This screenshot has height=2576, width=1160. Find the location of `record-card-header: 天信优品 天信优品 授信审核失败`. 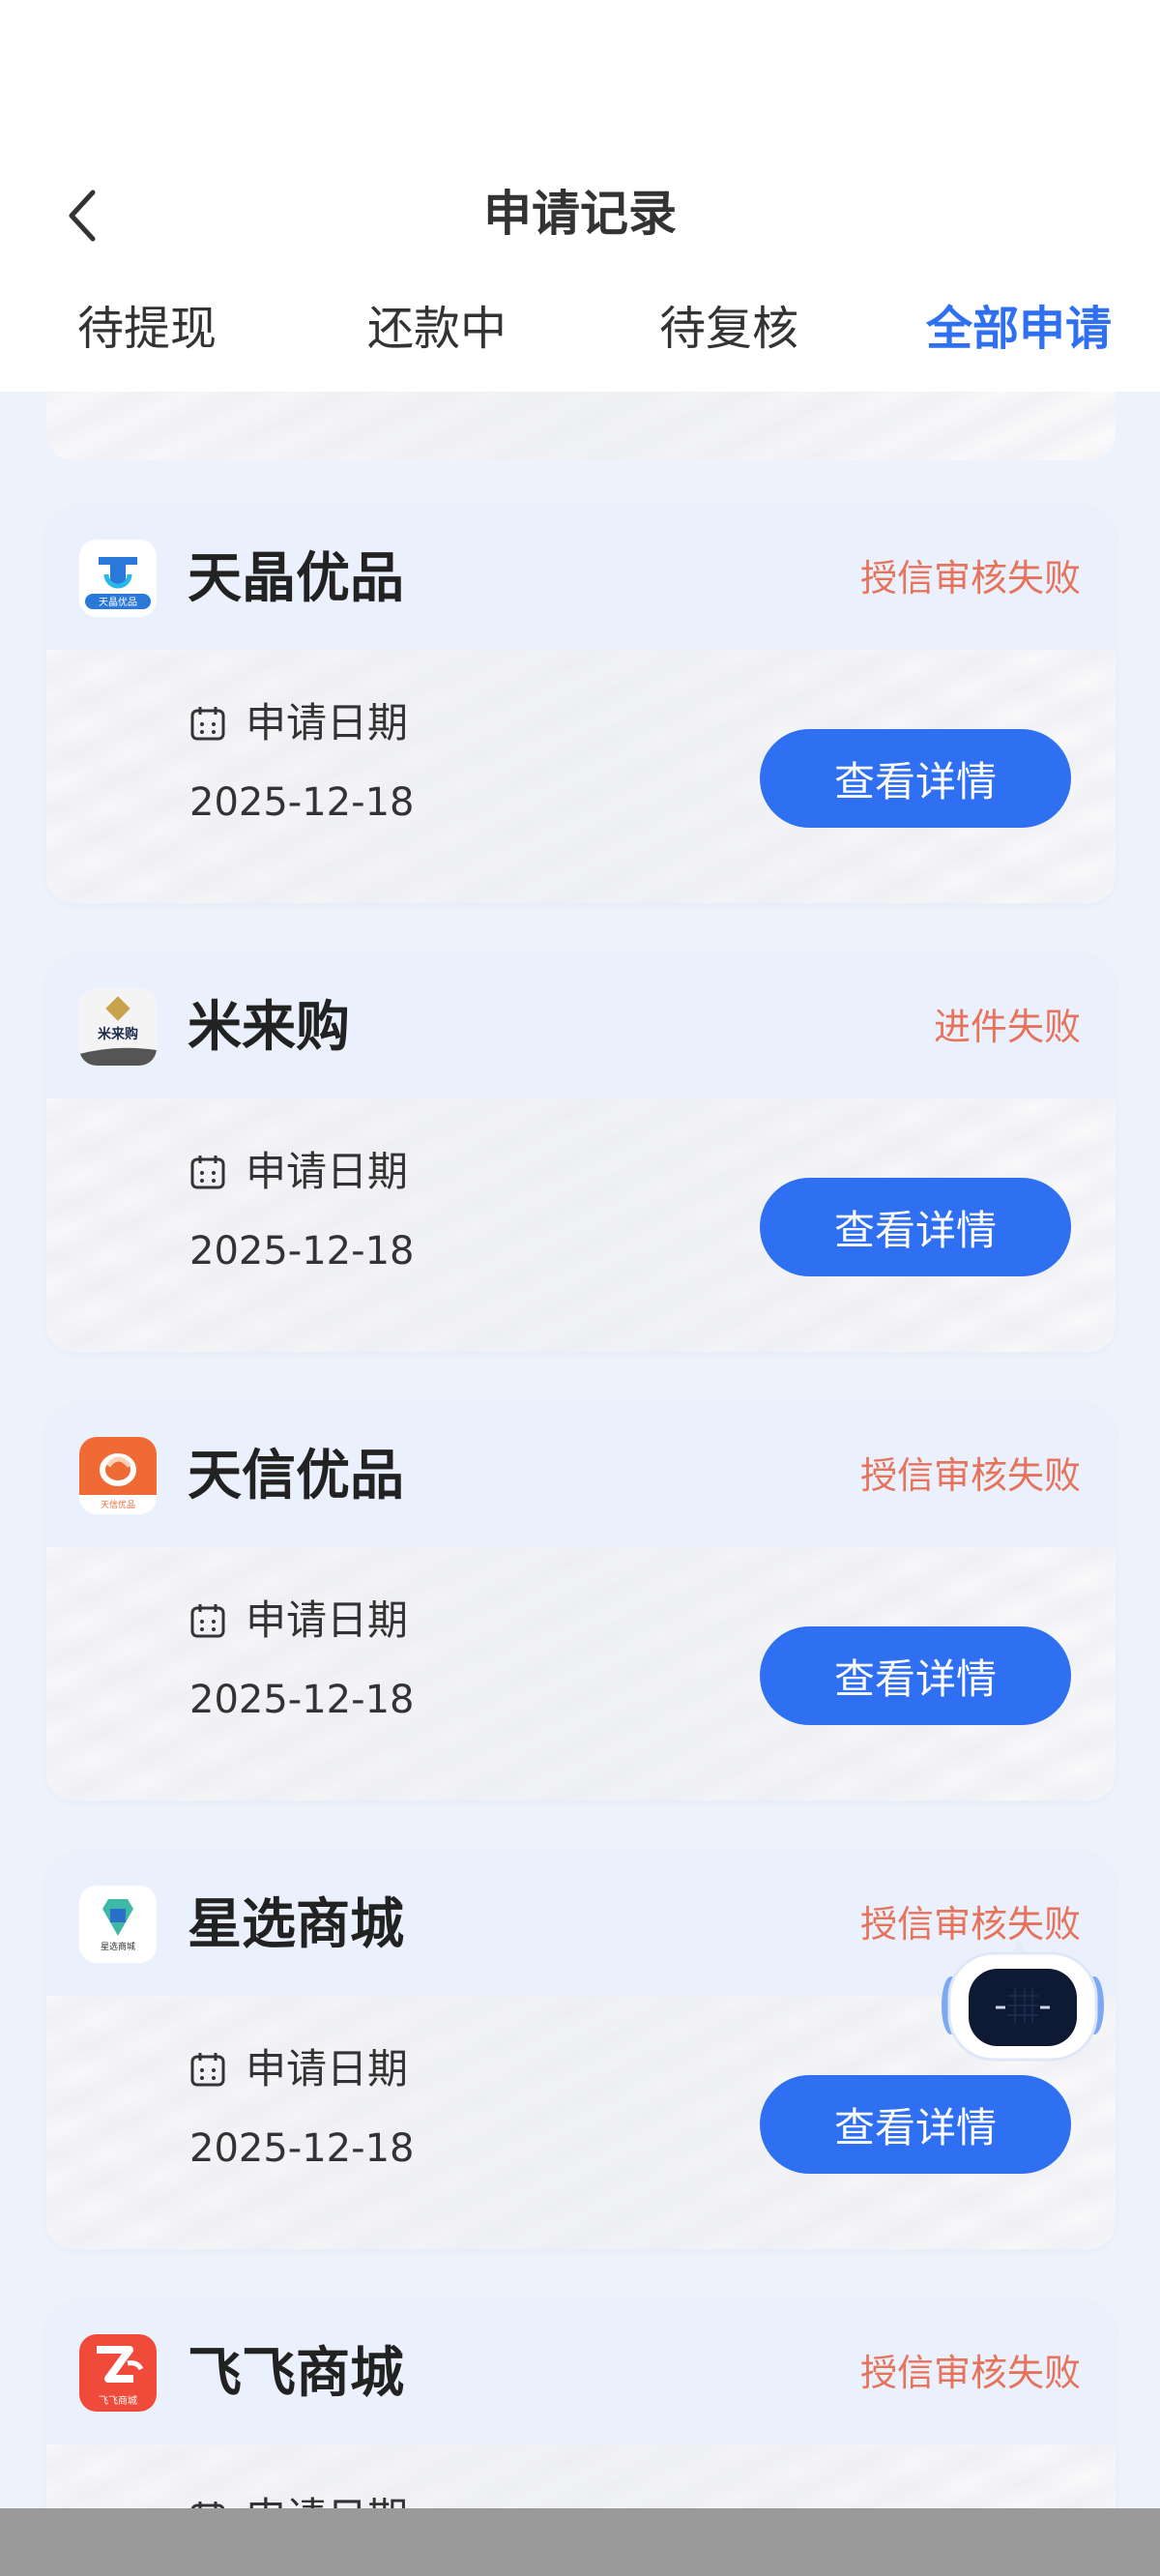

record-card-header: 天信优品 天信优品 授信审核失败 is located at coordinates (581, 1475).